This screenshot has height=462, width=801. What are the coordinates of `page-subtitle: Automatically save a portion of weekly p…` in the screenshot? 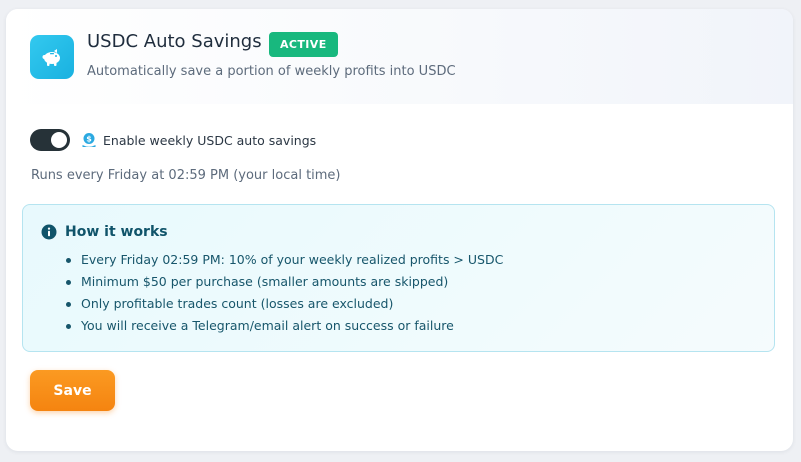 It's located at (271, 71).